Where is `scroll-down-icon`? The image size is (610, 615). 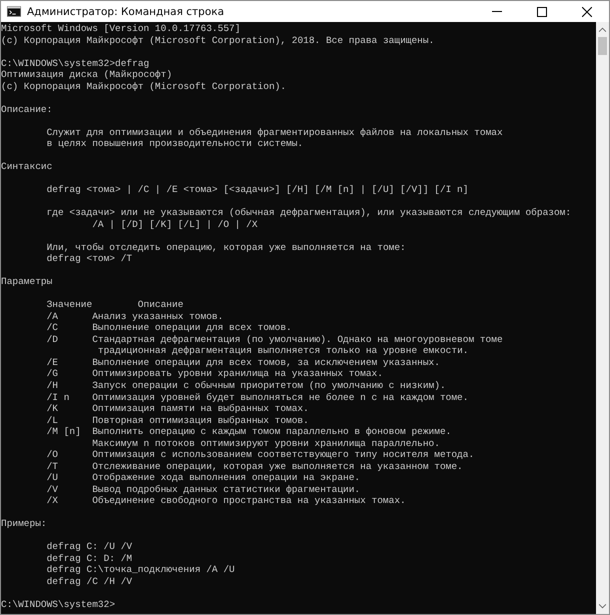 scroll-down-icon is located at coordinates (602, 606).